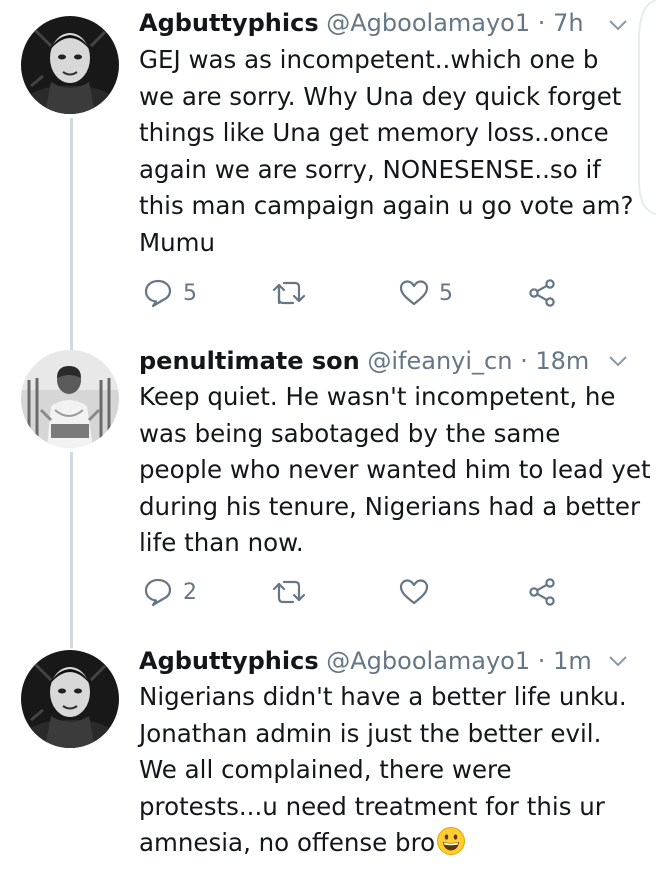 This screenshot has width=657, height=877. Describe the element at coordinates (372, 806) in the screenshot. I see `tweet-text-line: protests...u need treatment for this ur` at that location.